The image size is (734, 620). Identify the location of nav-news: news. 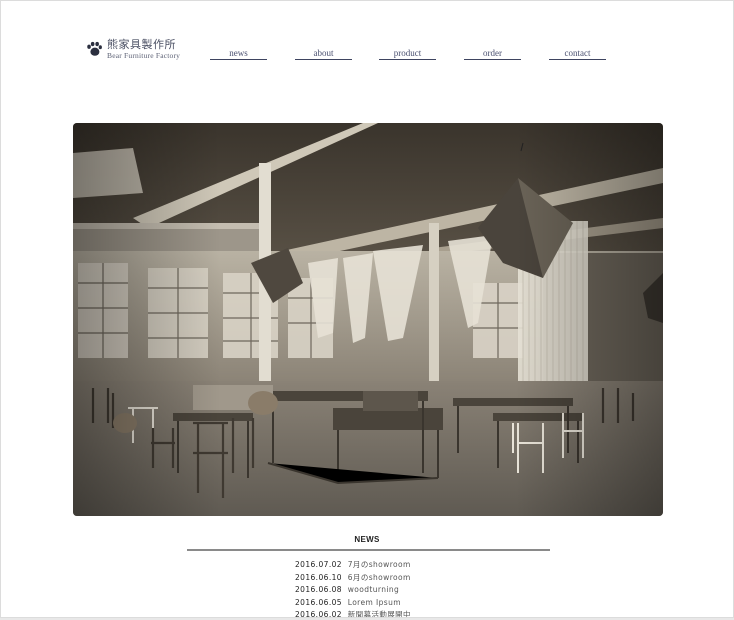
(238, 53).